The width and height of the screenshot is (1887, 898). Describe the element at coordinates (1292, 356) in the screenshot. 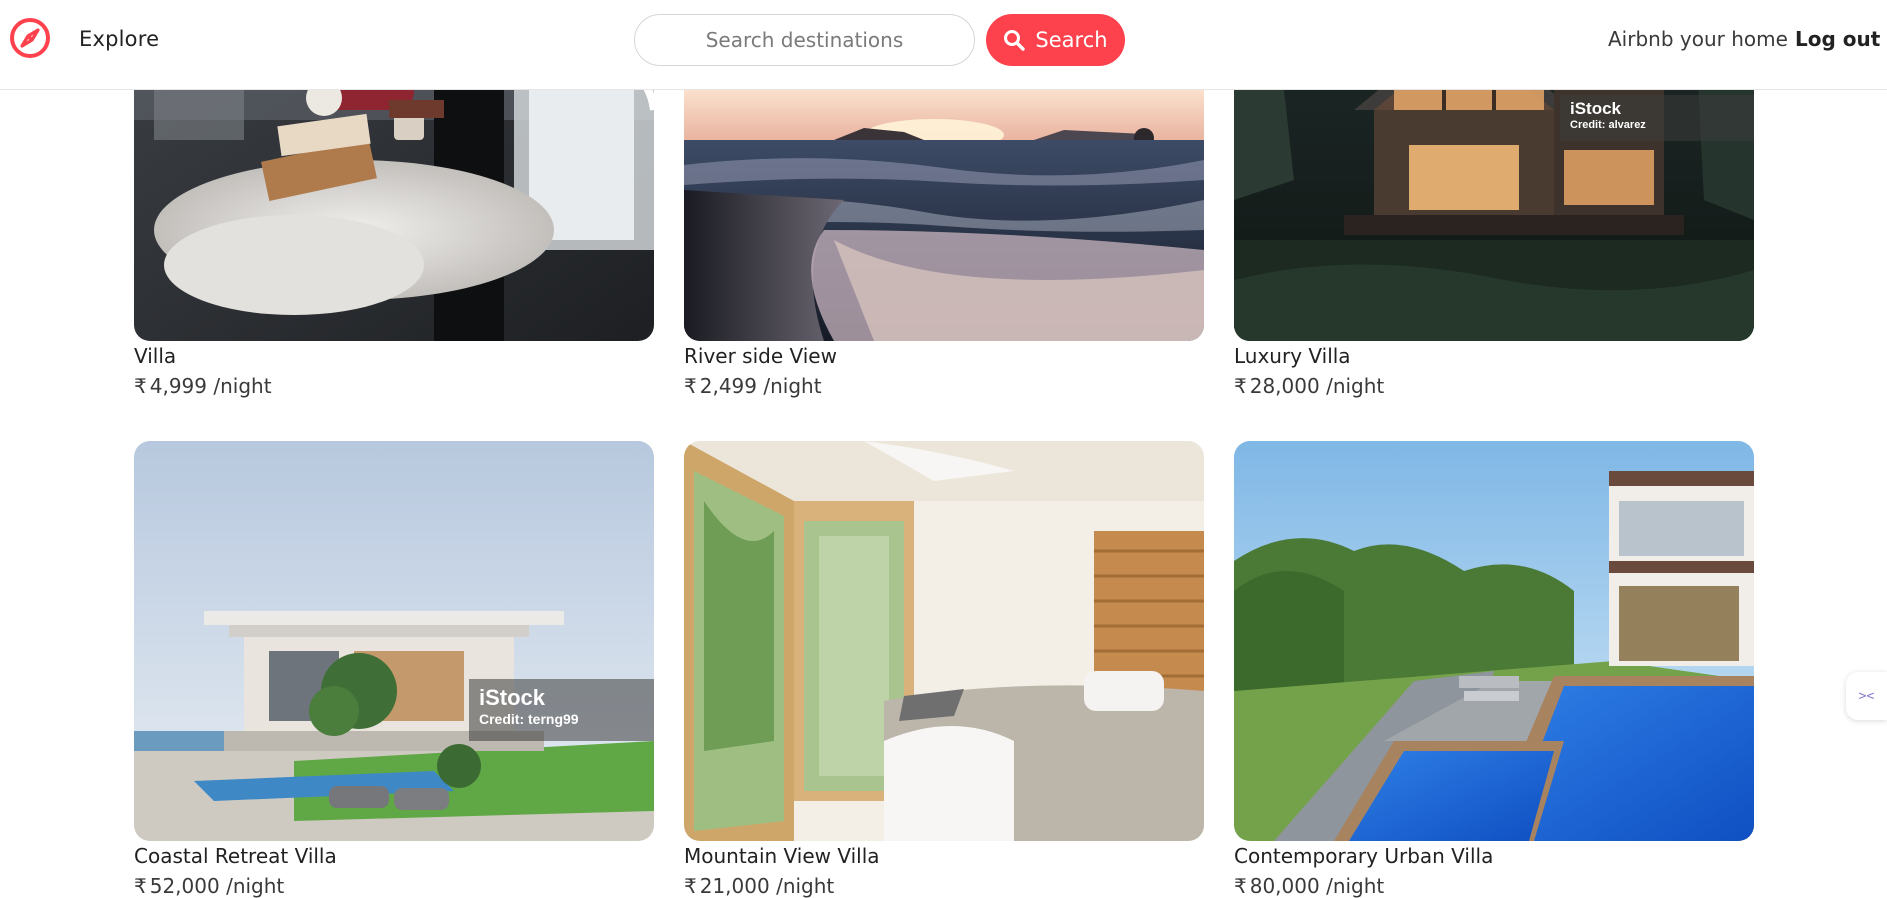

I see `listing-title: Luxury Villa` at that location.